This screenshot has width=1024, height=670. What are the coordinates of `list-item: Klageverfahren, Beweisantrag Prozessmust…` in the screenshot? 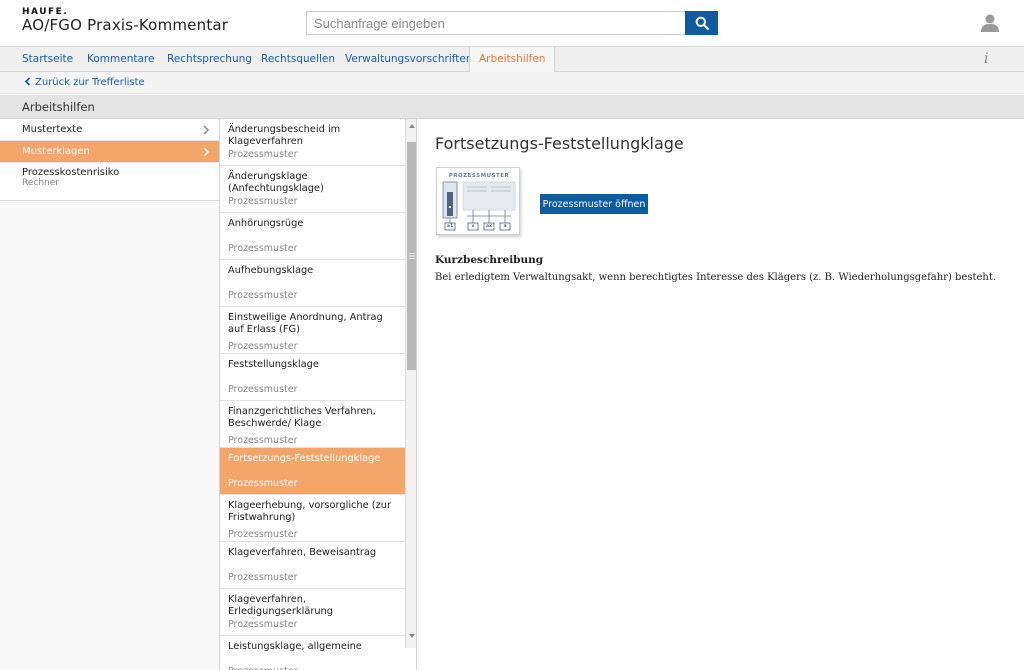 It's located at (312, 565).